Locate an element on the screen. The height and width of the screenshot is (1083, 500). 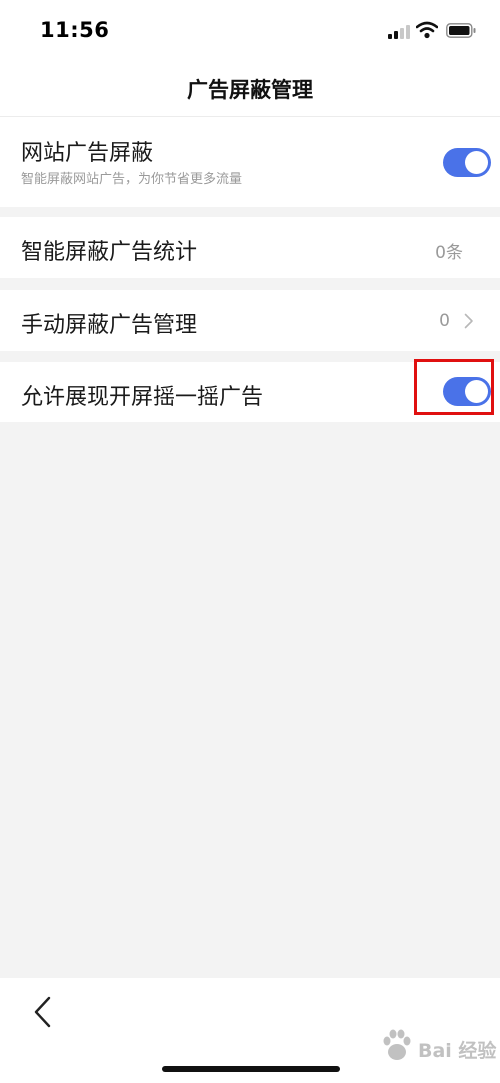
nav-header: 广告屏蔽管理 is located at coordinates (250, 89).